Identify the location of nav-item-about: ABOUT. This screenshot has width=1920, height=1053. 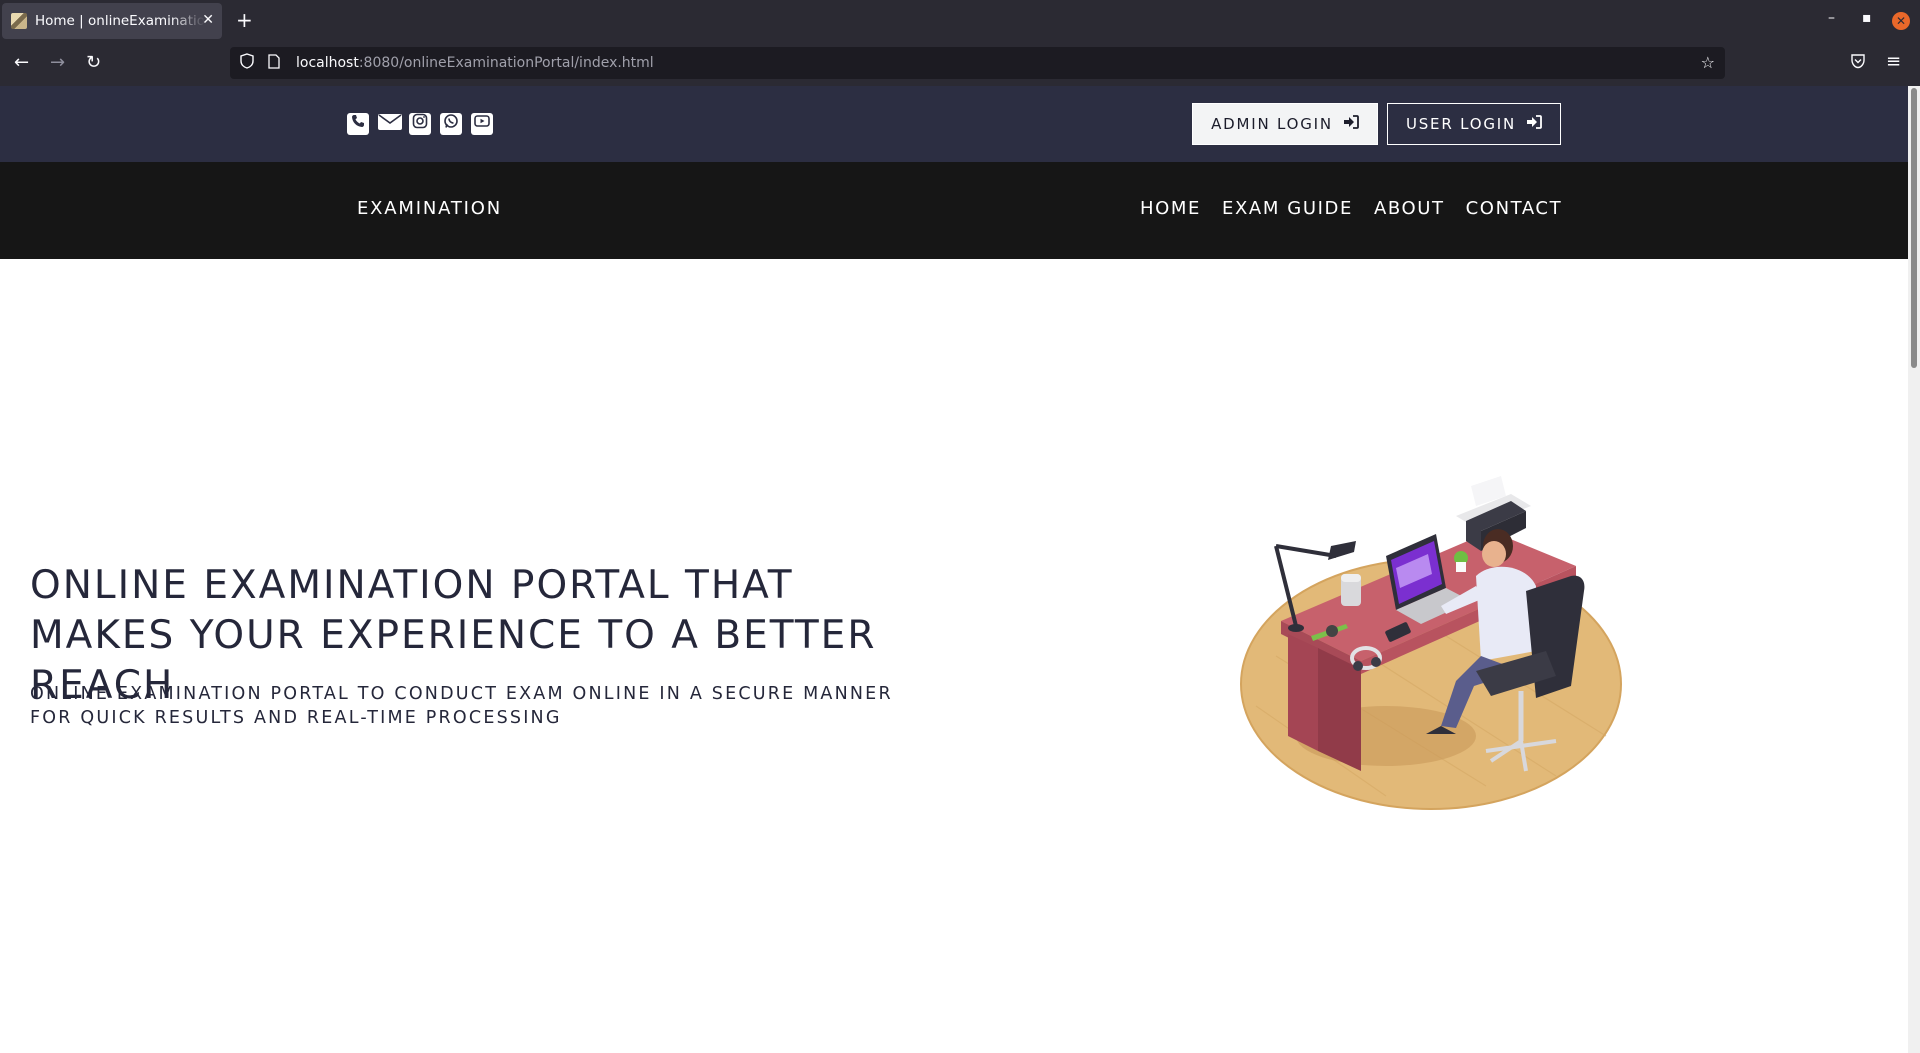
(1409, 208).